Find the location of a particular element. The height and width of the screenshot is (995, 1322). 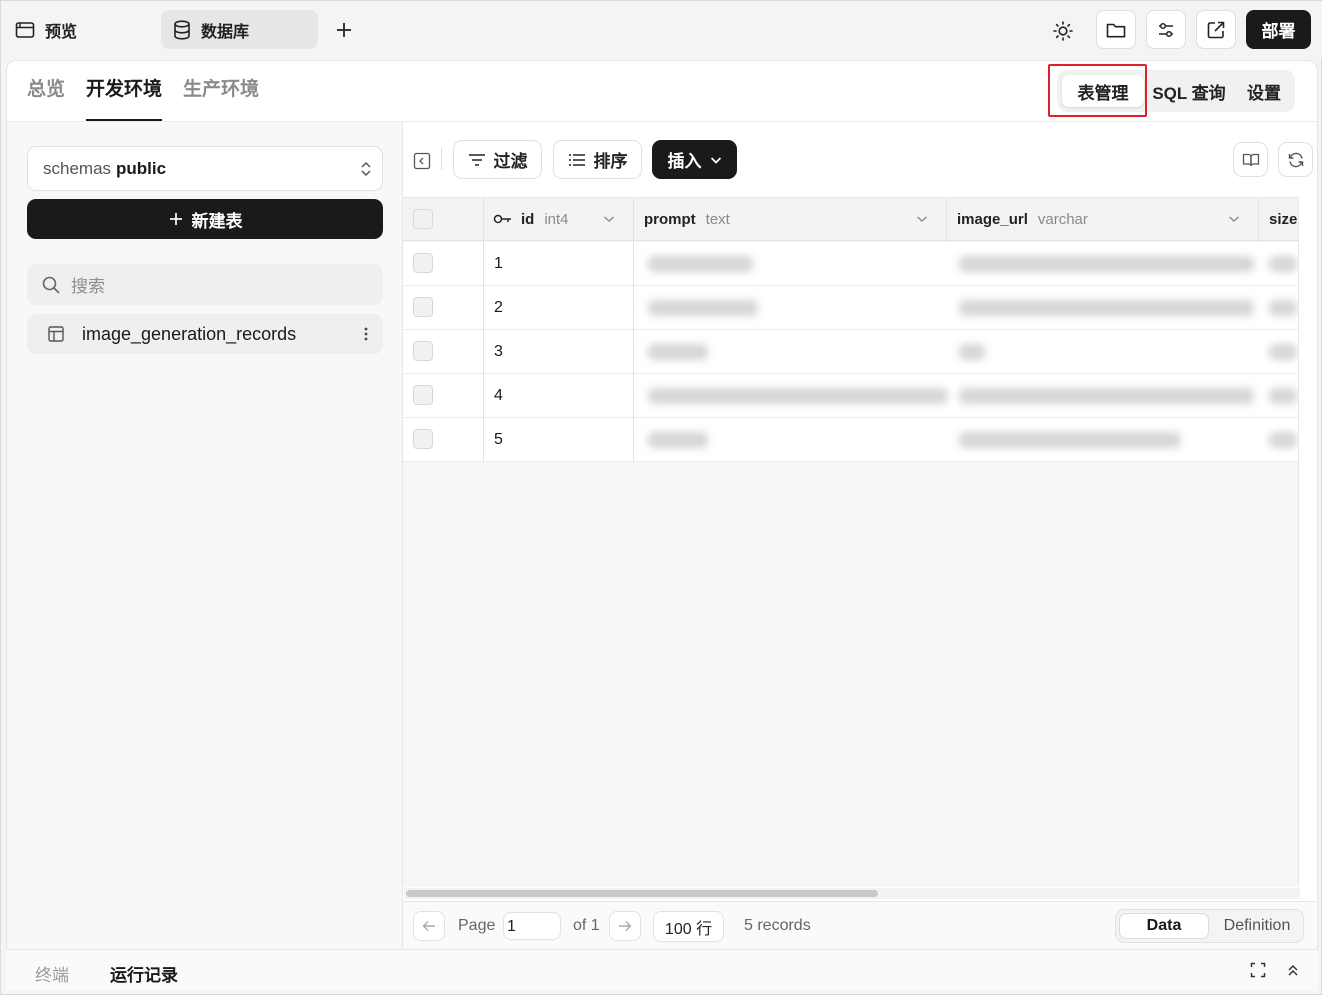

insert-button: 插入 is located at coordinates (694, 159).